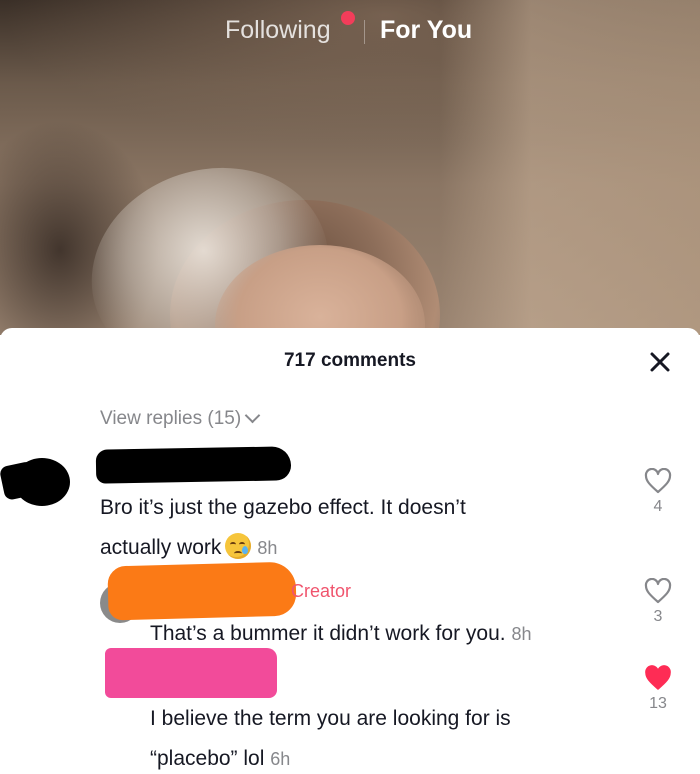  I want to click on chevron-down-icon, so click(252, 415).